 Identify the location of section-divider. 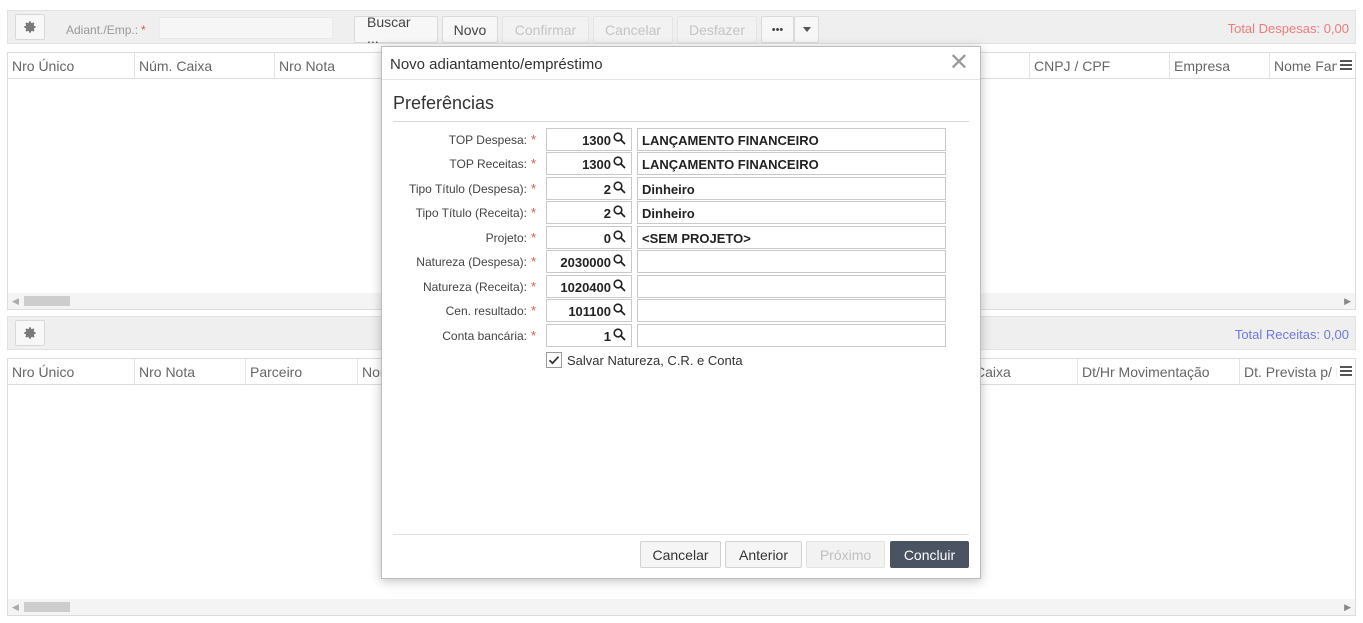
(681, 121).